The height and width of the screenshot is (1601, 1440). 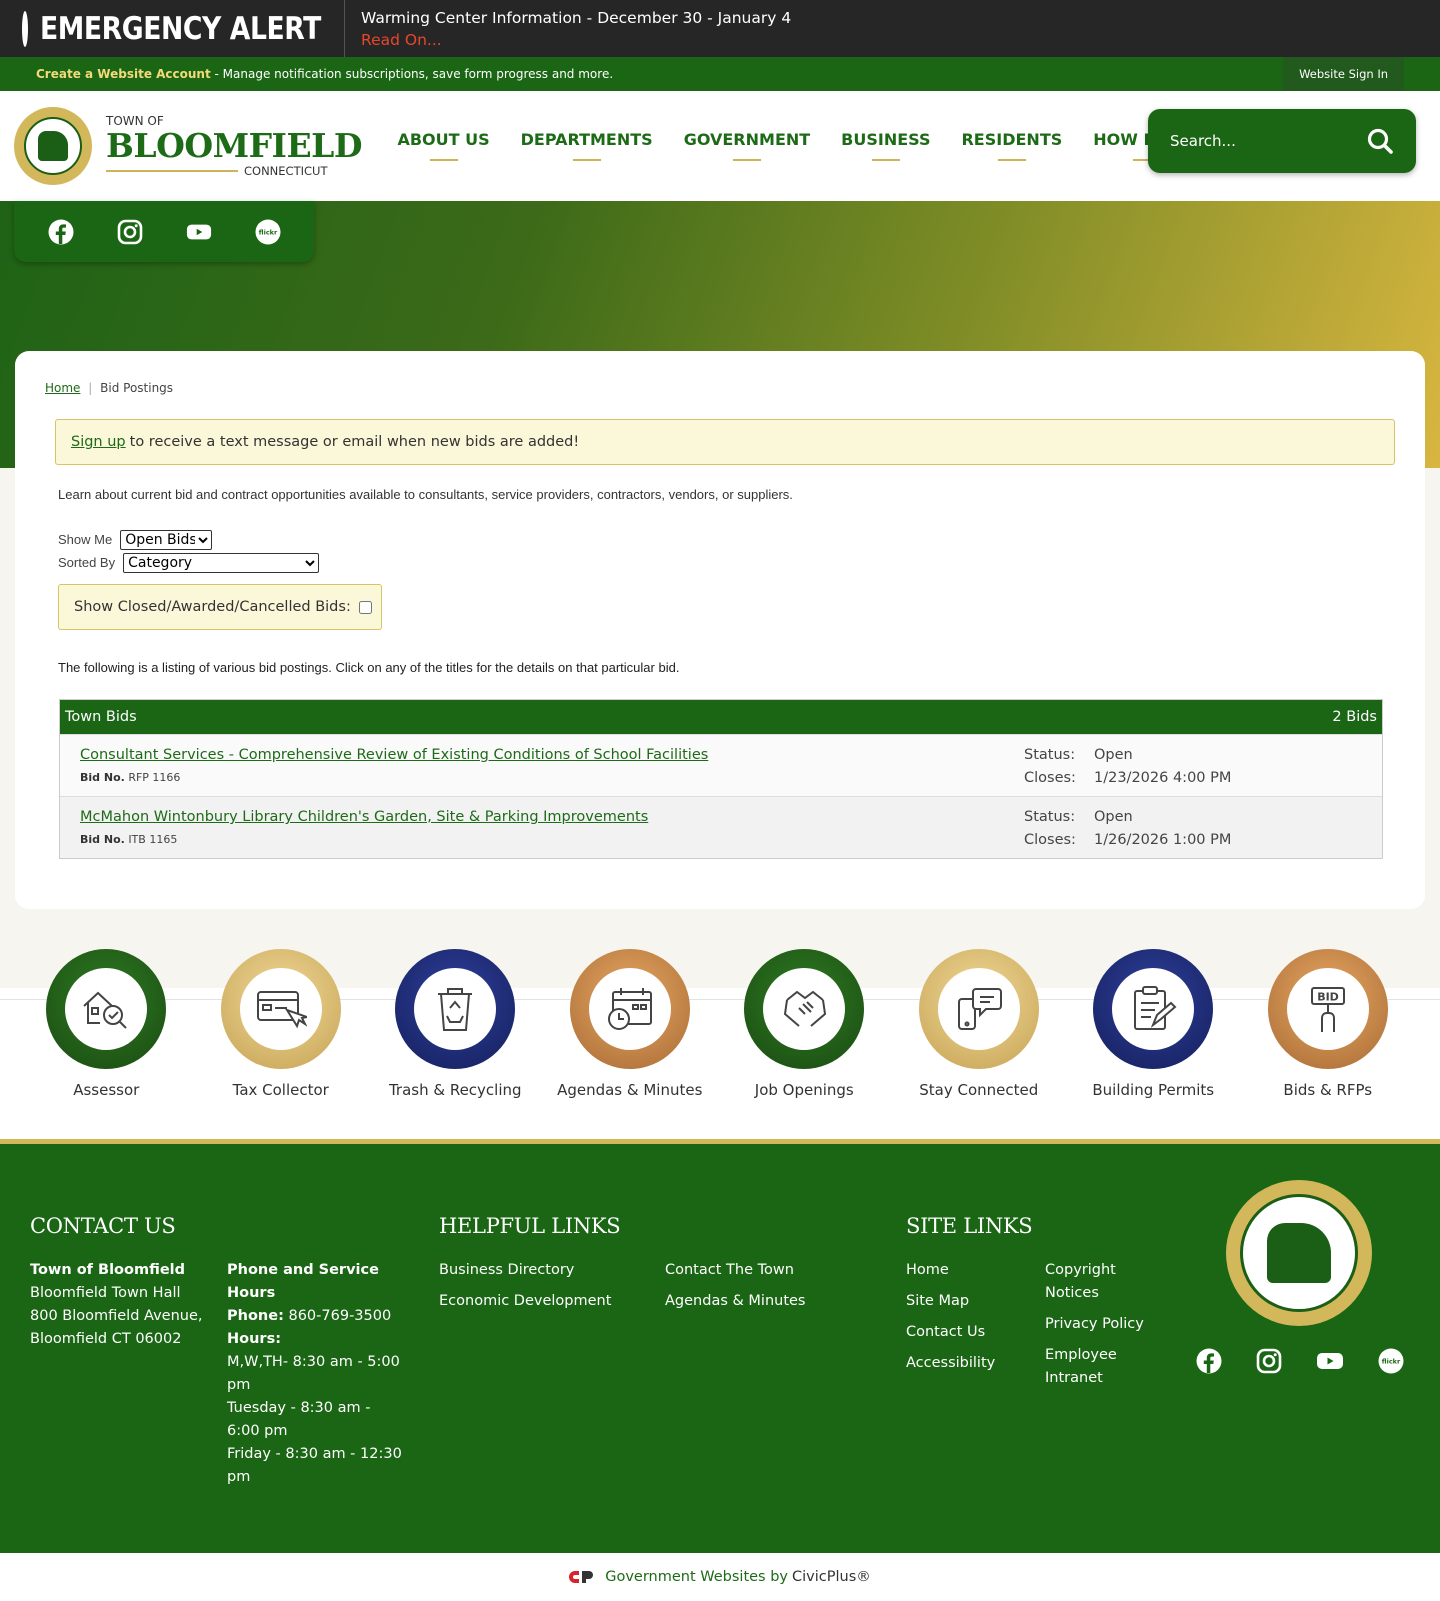 What do you see at coordinates (1268, 141) in the screenshot?
I see `search-input` at bounding box center [1268, 141].